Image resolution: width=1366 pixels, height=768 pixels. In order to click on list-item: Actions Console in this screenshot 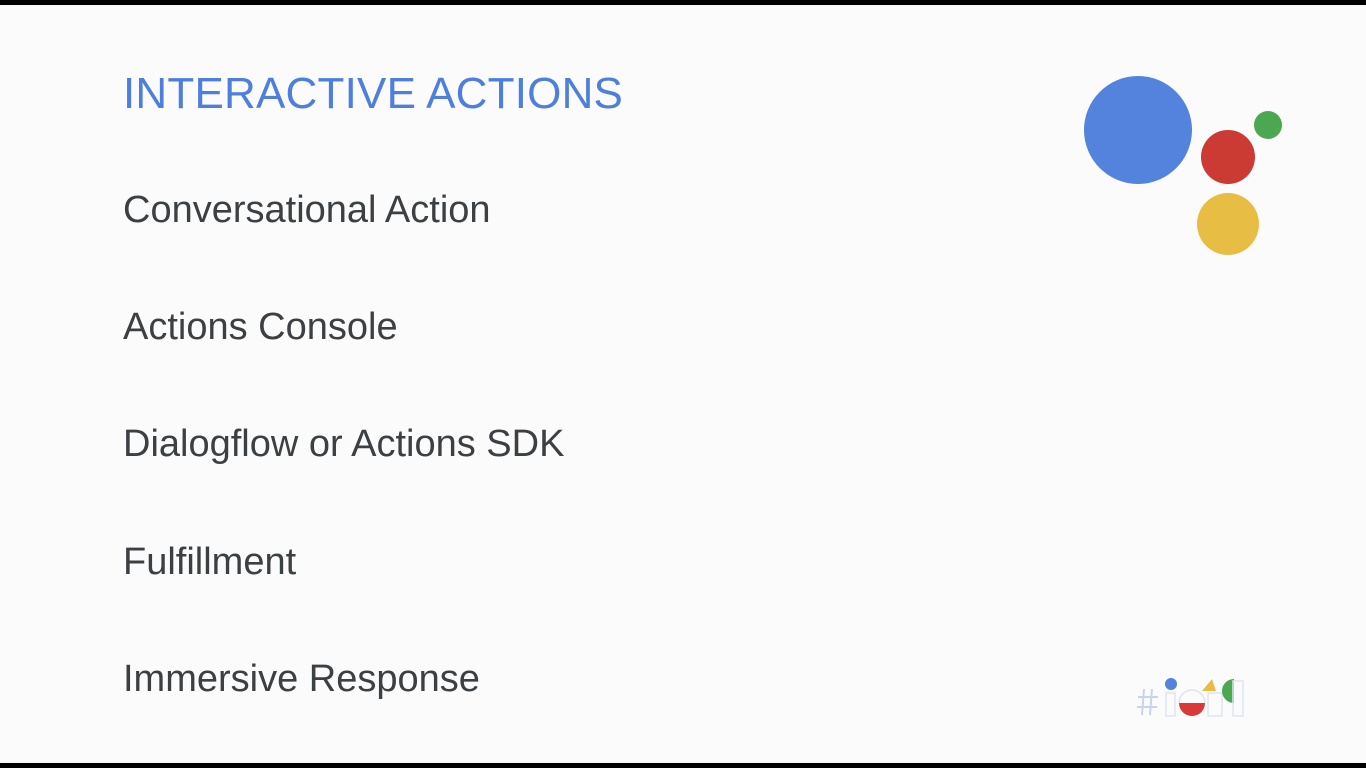, I will do `click(260, 327)`.